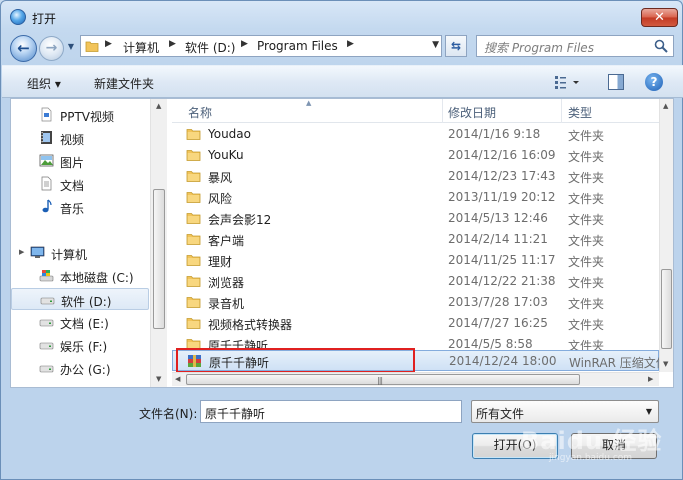 The image size is (683, 480). What do you see at coordinates (21, 252) in the screenshot?
I see `expand-arrow-icon: ▶` at bounding box center [21, 252].